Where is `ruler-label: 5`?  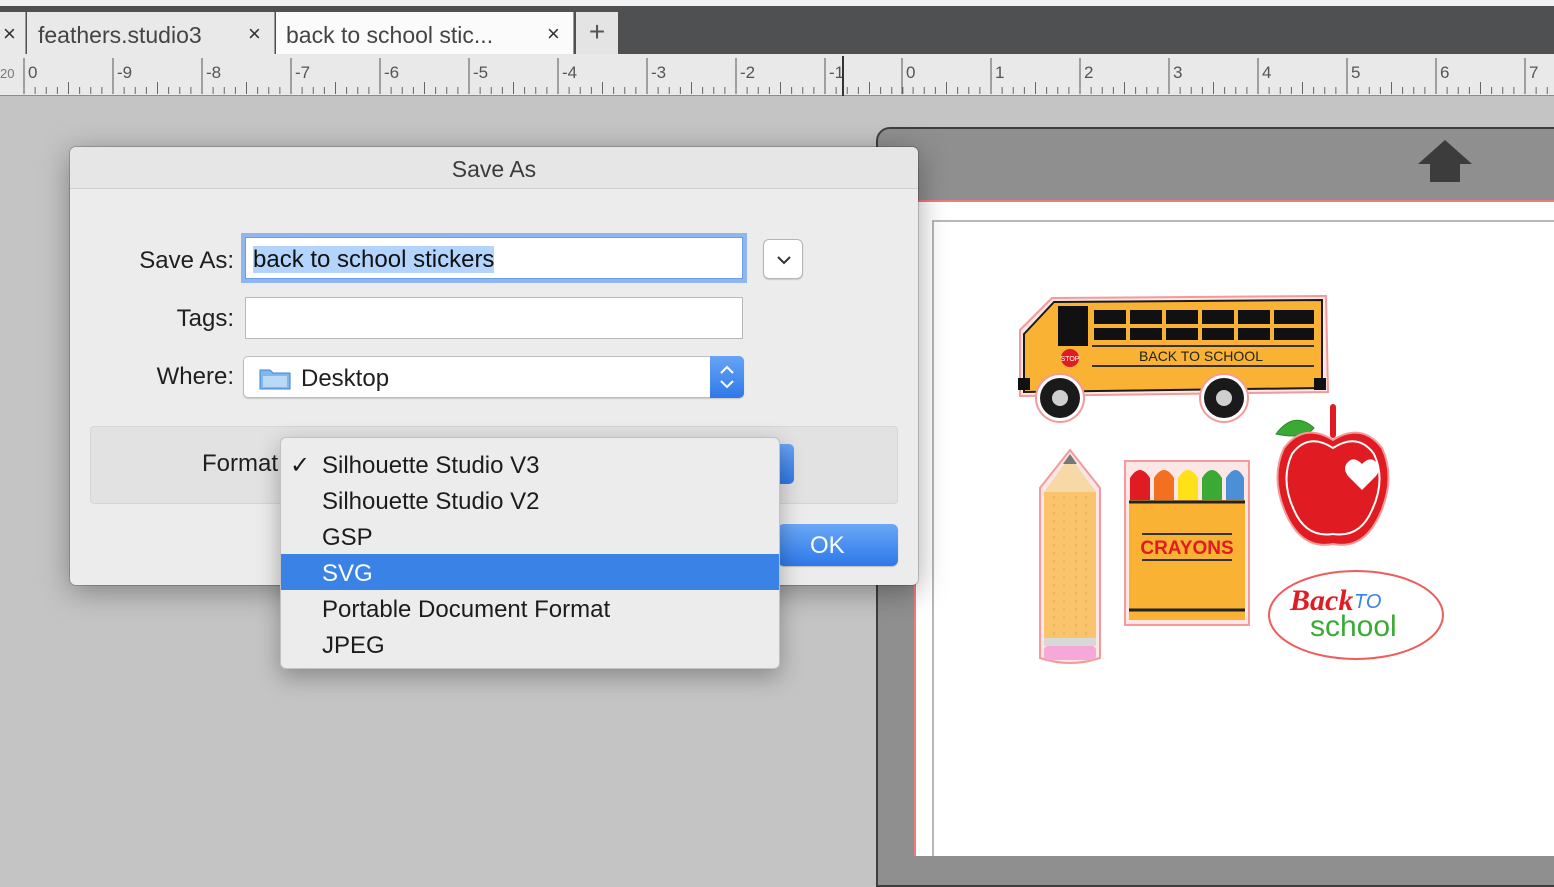
ruler-label: 5 is located at coordinates (1355, 72).